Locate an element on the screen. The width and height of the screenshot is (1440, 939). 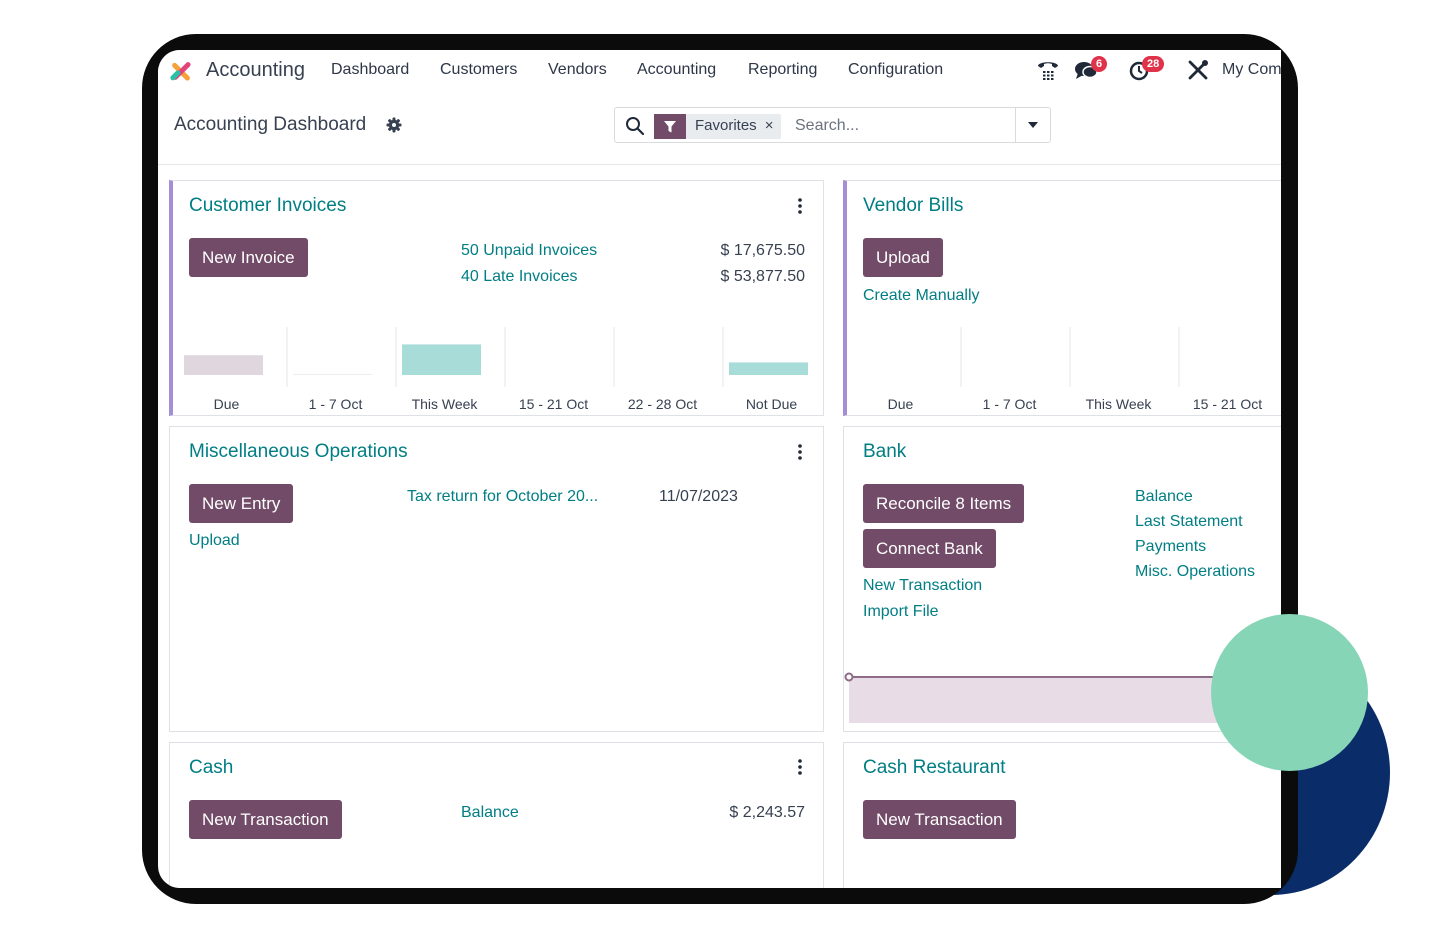
control-panel: Accounting Dashboard Favorites × is located at coordinates (719, 127).